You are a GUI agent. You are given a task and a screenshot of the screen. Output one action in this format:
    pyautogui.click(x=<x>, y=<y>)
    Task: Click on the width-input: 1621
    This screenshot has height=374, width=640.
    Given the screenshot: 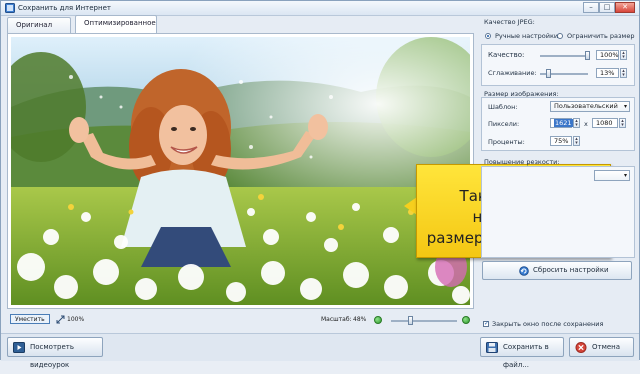 What is the action you would take?
    pyautogui.click(x=561, y=123)
    